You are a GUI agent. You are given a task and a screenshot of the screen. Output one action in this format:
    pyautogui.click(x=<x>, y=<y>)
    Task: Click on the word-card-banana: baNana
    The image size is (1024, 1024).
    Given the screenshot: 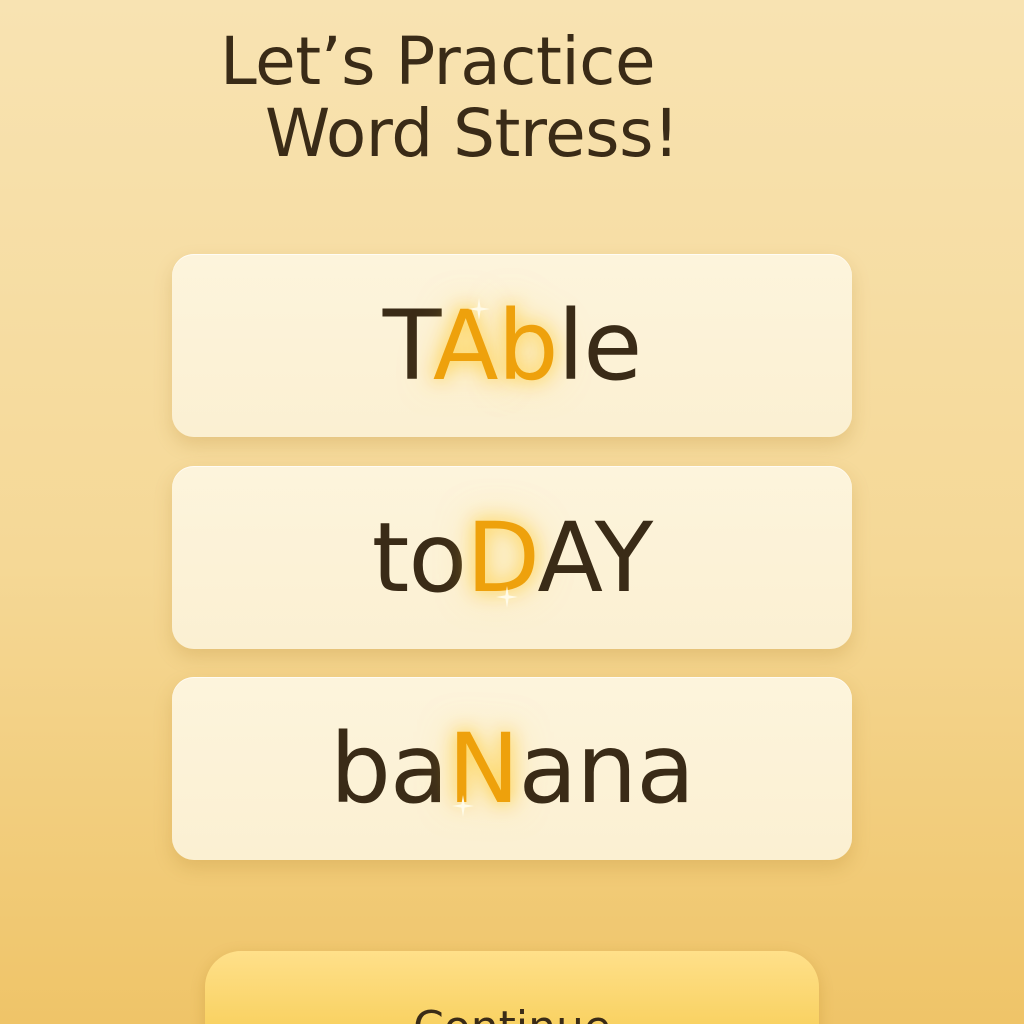 What is the action you would take?
    pyautogui.click(x=512, y=768)
    